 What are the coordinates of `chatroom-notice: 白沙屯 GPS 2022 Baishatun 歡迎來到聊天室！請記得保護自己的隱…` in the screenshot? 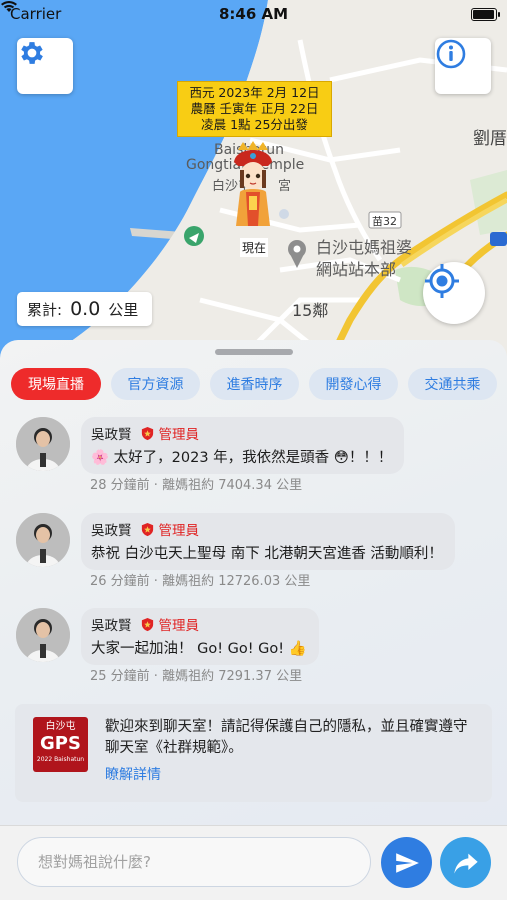 It's located at (253, 753).